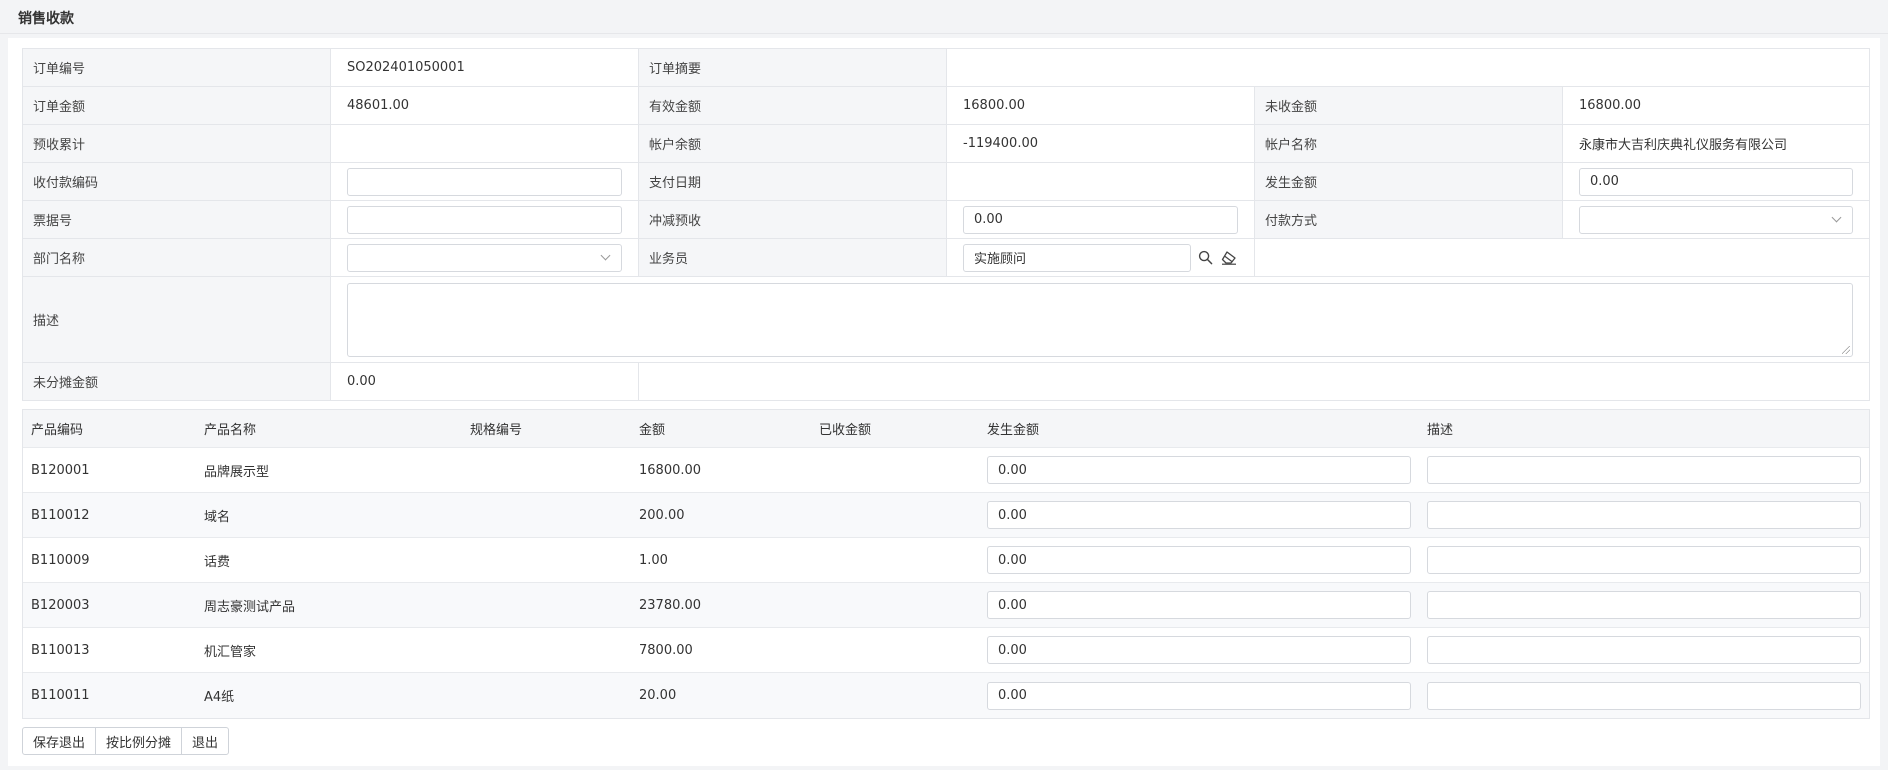 The width and height of the screenshot is (1888, 770). What do you see at coordinates (1846, 349) in the screenshot?
I see `resize-handle` at bounding box center [1846, 349].